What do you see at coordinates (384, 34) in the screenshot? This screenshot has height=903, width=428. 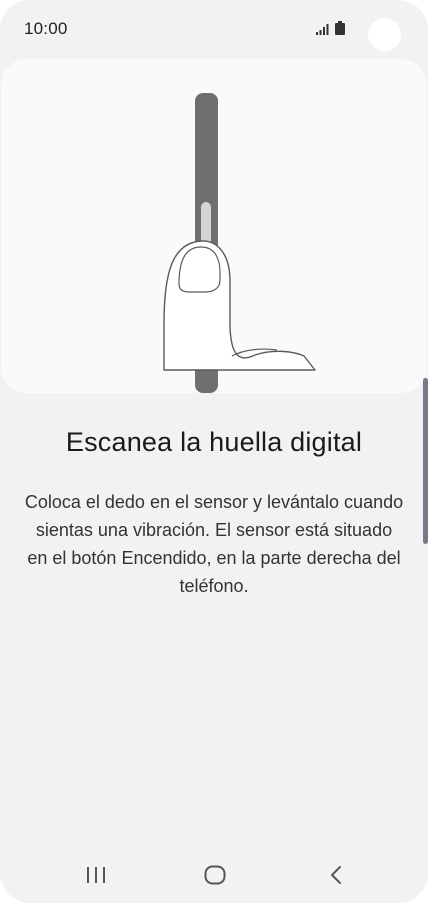 I see `front-camera-cutout` at bounding box center [384, 34].